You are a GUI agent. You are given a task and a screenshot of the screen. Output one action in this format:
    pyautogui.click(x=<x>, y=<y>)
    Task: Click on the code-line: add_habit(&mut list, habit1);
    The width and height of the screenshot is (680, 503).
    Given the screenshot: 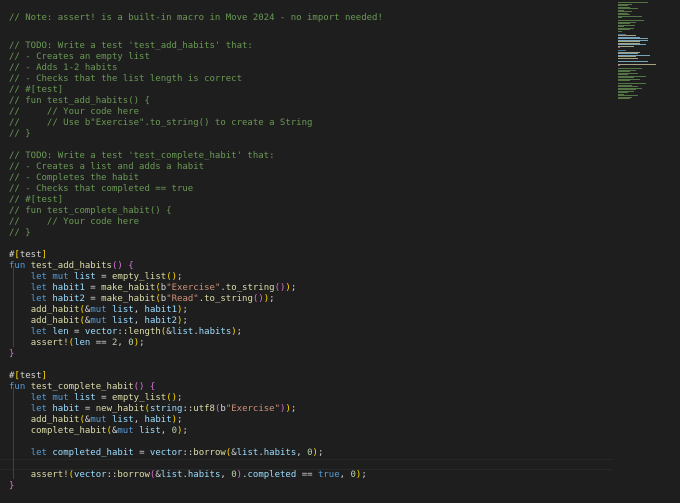 What is the action you would take?
    pyautogui.click(x=98, y=310)
    